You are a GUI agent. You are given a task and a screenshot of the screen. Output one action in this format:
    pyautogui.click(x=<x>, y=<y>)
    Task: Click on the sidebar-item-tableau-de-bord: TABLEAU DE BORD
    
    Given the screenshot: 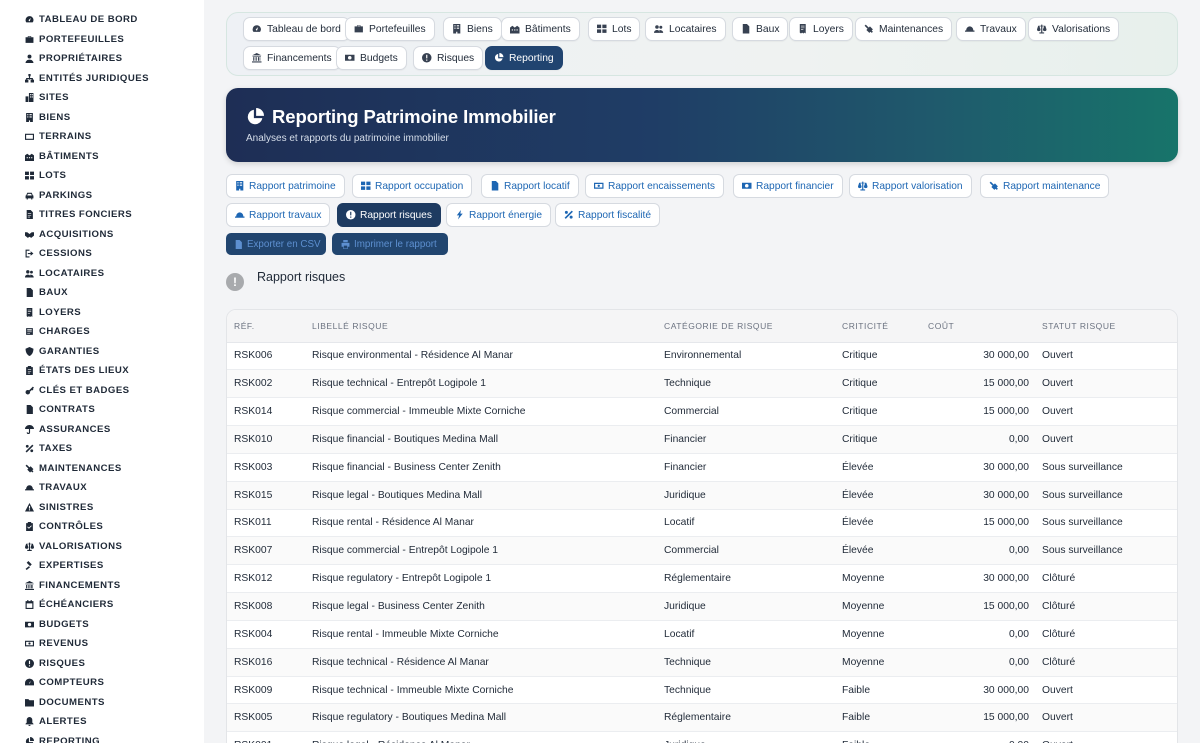 What is the action you would take?
    pyautogui.click(x=102, y=20)
    